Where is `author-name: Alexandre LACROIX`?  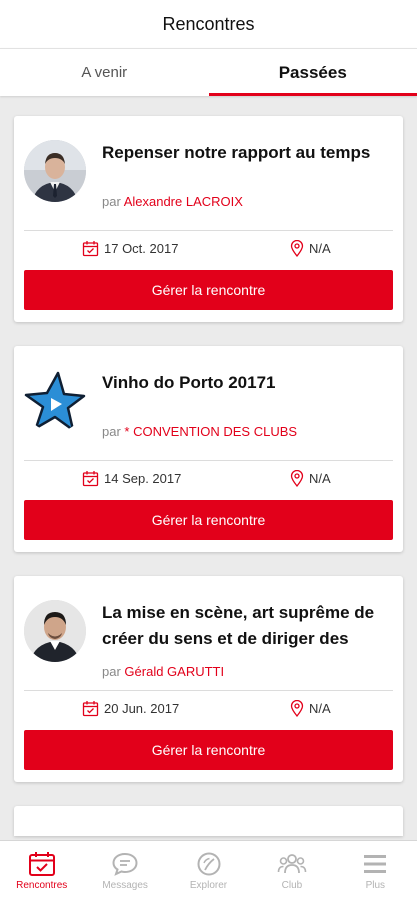 author-name: Alexandre LACROIX is located at coordinates (183, 201).